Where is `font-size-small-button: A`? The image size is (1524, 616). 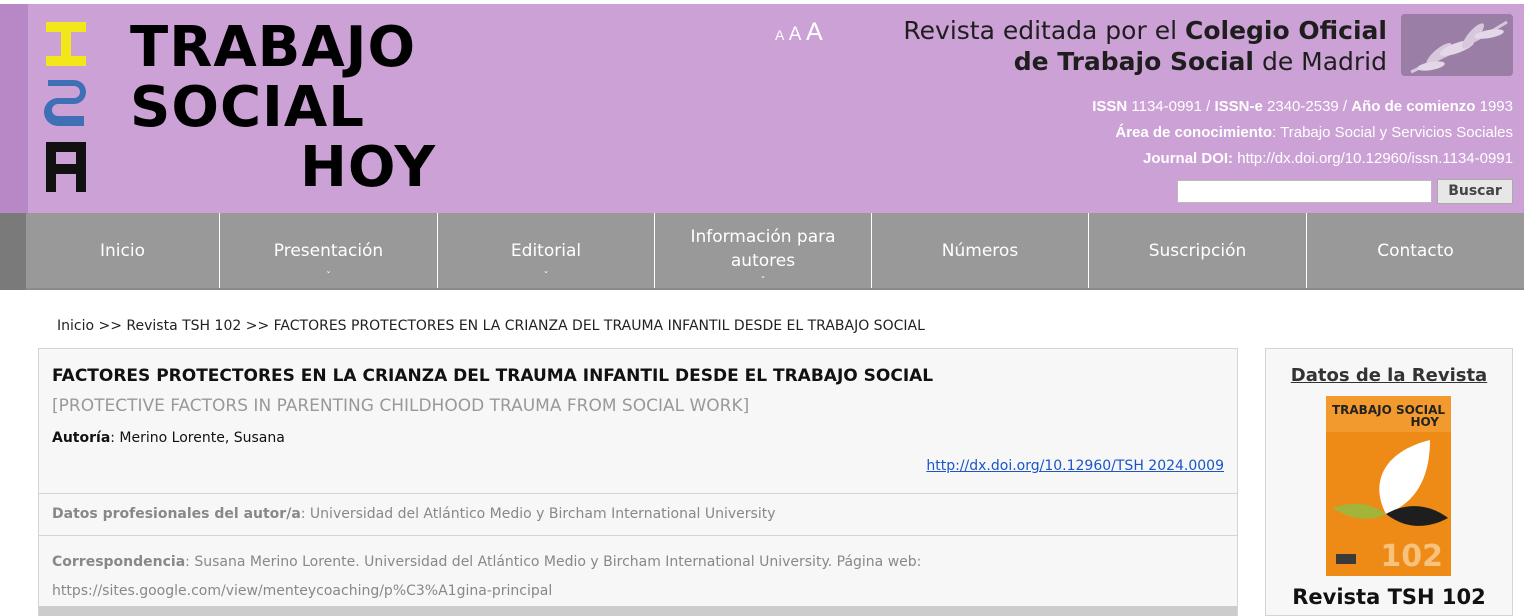
font-size-small-button: A is located at coordinates (779, 35).